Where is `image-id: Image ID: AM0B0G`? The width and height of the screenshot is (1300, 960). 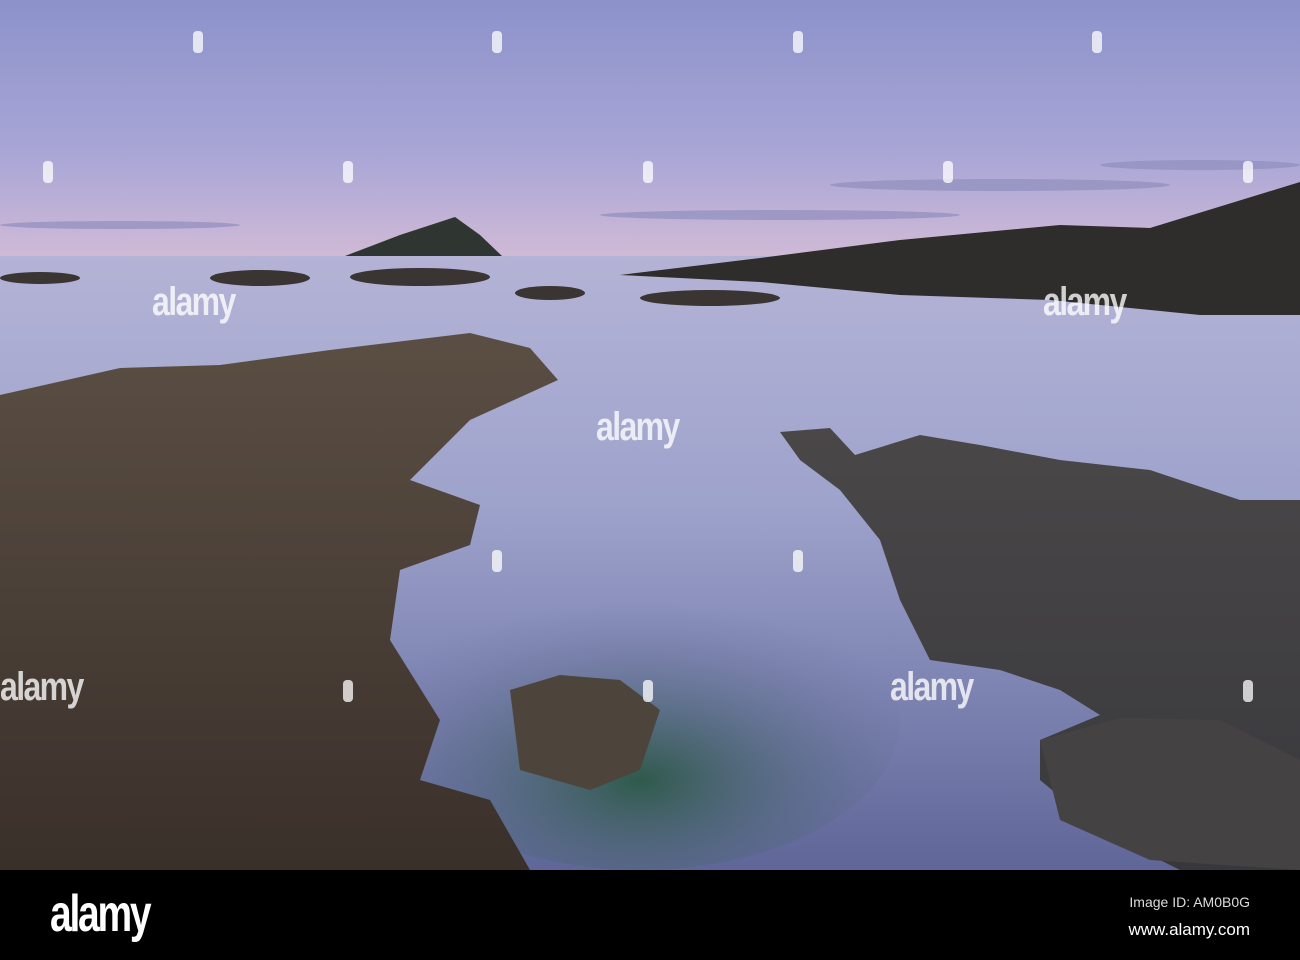
image-id: Image ID: AM0B0G is located at coordinates (1189, 902).